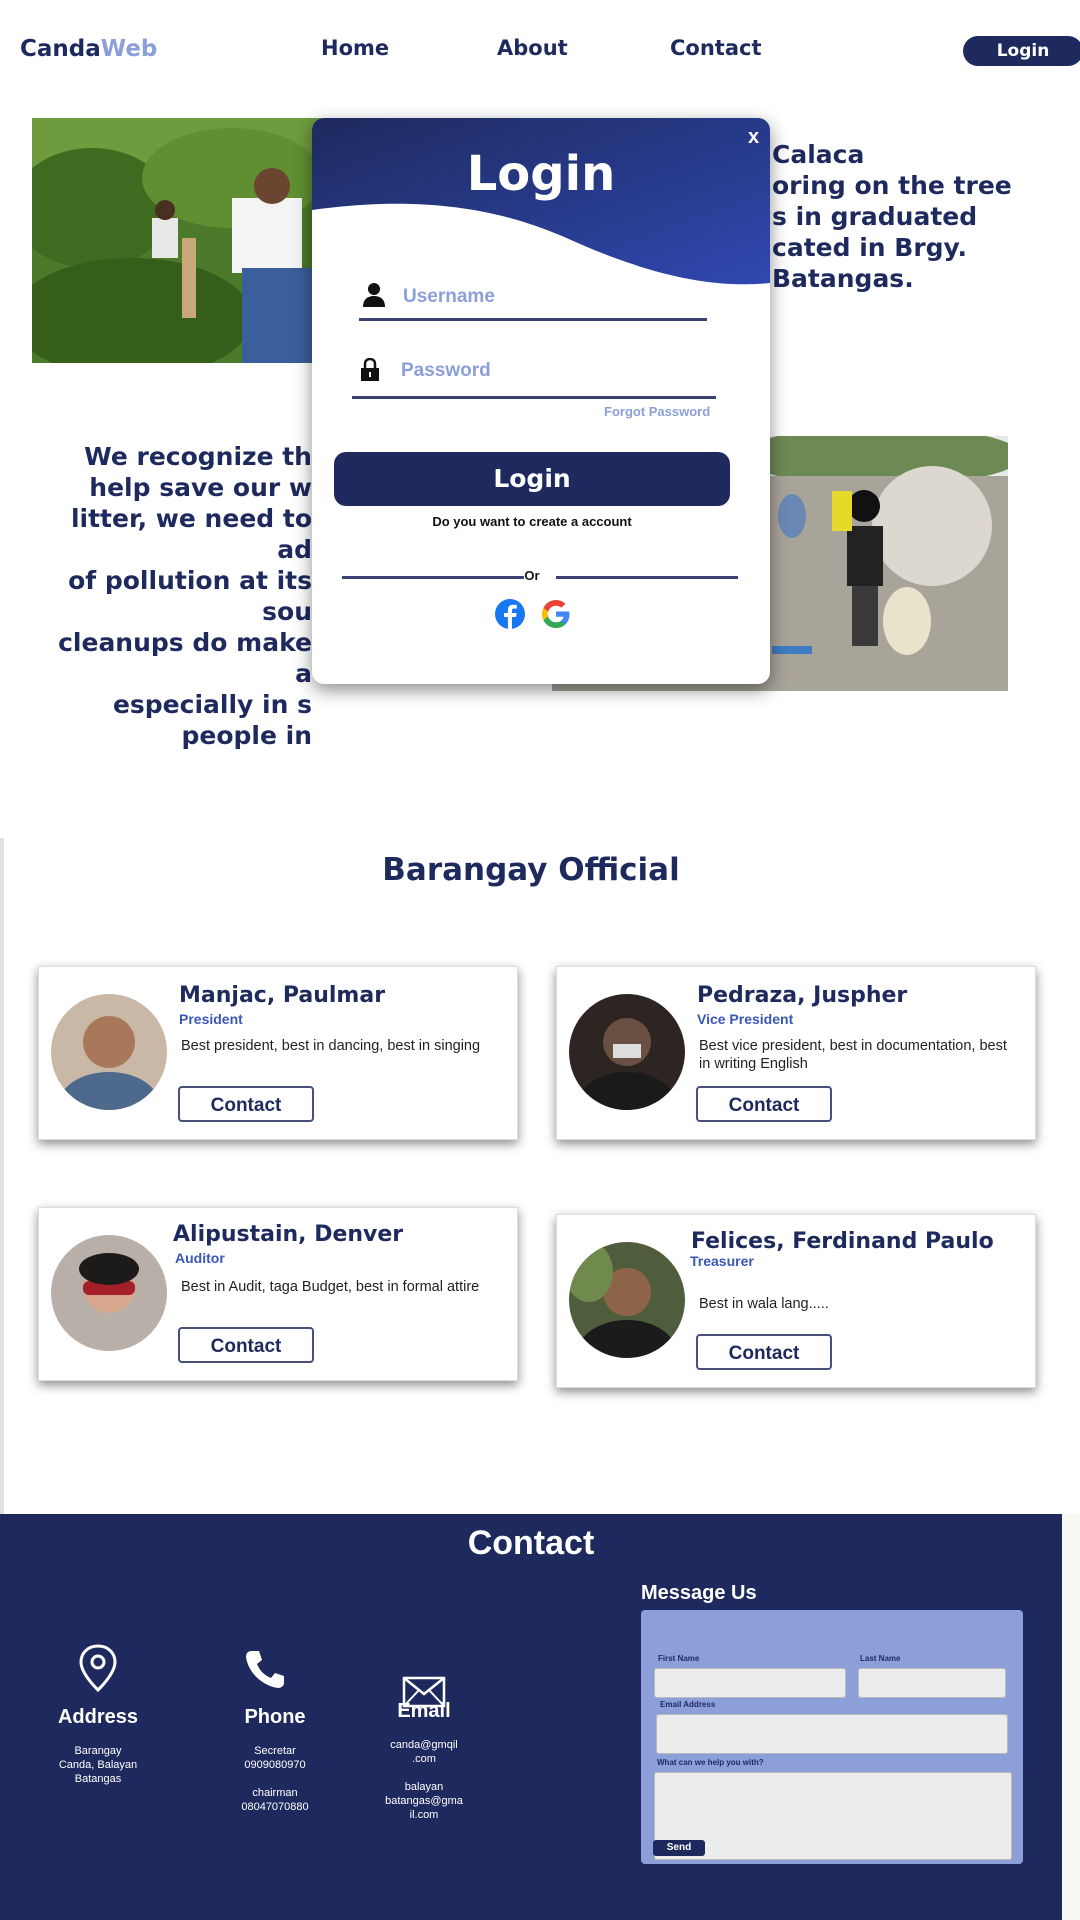 This screenshot has height=1920, width=1080. What do you see at coordinates (1071, 1717) in the screenshot?
I see `page-edge` at bounding box center [1071, 1717].